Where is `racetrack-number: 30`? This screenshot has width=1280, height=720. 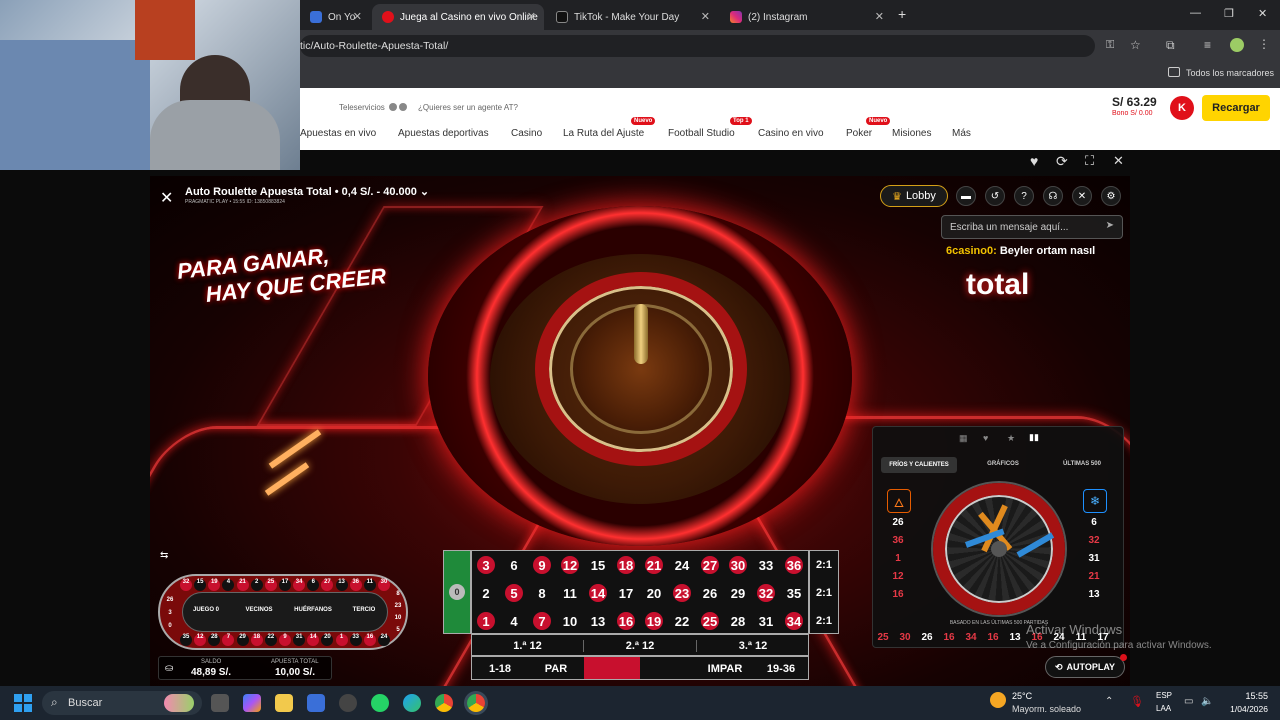
racetrack-number: 30 is located at coordinates (383, 585).